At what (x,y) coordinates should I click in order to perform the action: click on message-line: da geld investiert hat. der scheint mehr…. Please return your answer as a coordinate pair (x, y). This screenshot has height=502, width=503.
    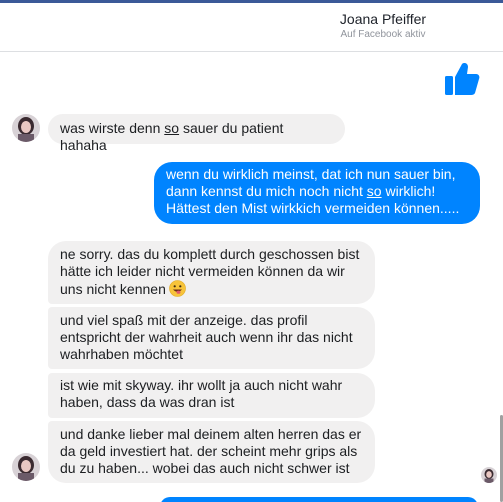
    Looking at the image, I should click on (209, 451).